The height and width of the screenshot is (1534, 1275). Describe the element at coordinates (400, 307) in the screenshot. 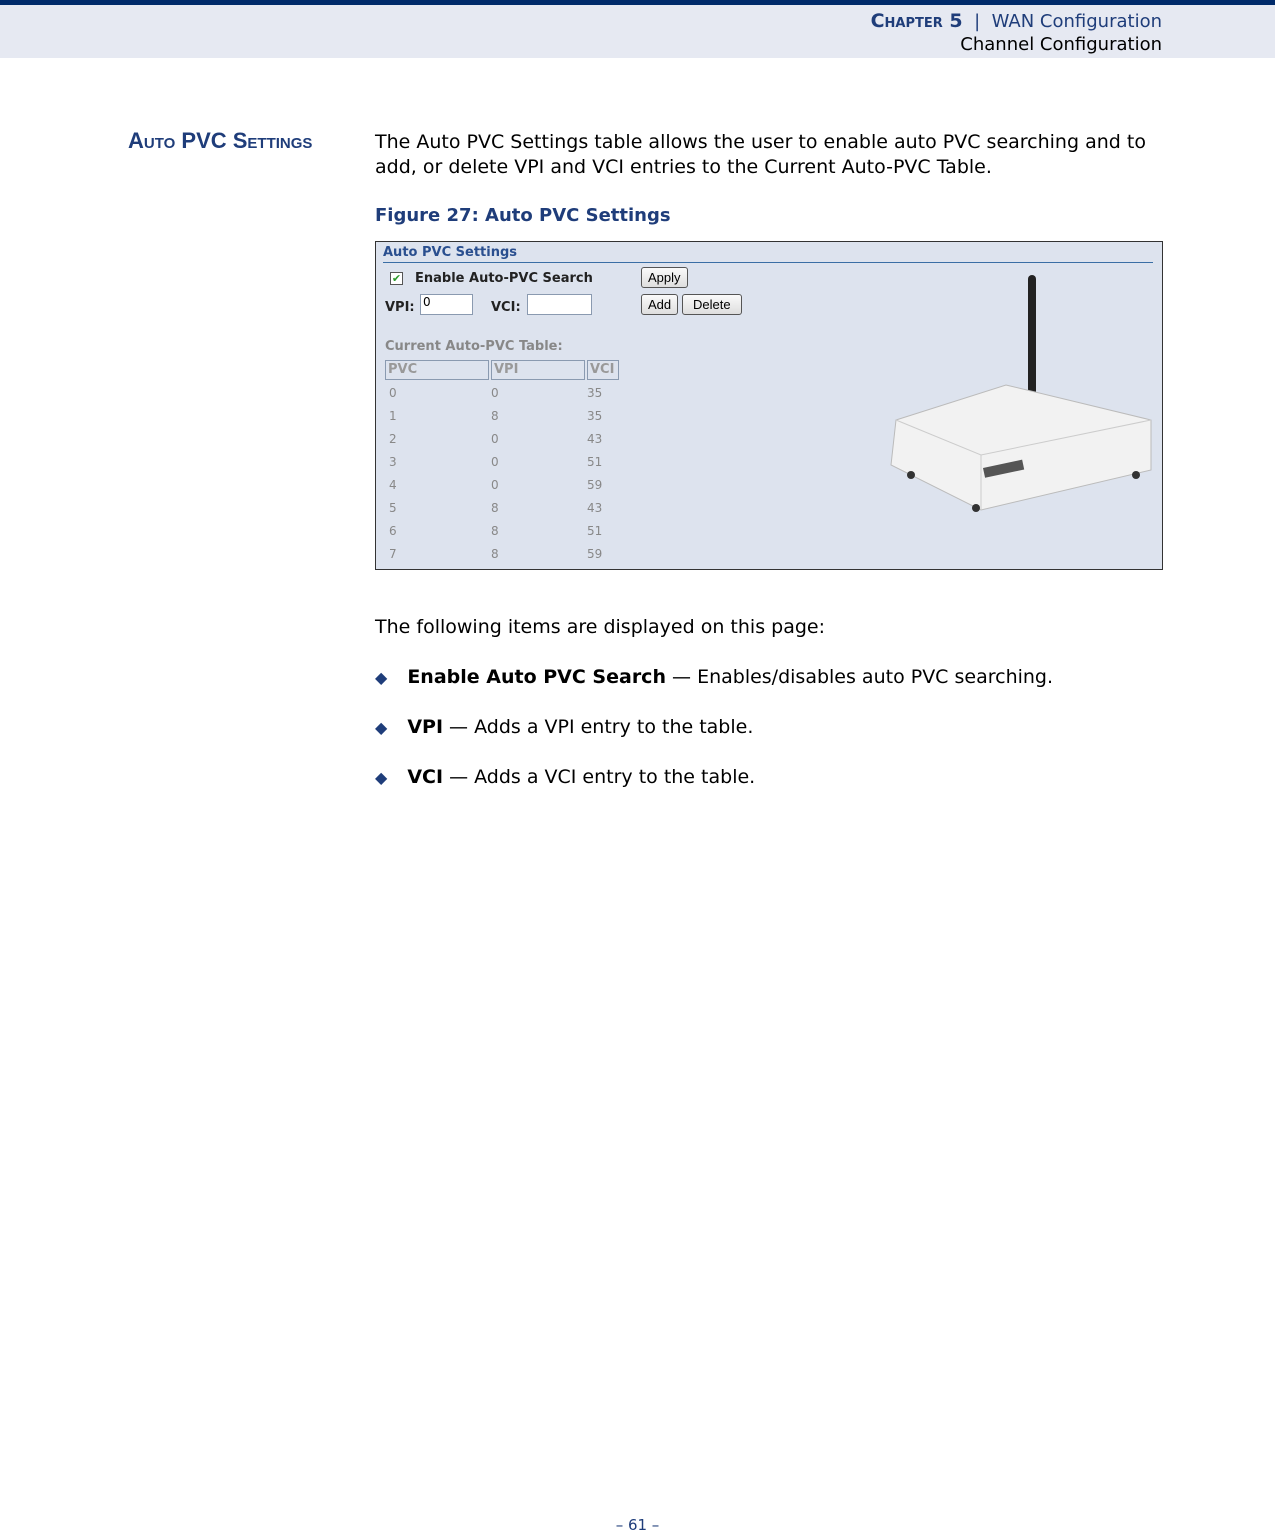

I see `vpi-label: VPI:` at that location.